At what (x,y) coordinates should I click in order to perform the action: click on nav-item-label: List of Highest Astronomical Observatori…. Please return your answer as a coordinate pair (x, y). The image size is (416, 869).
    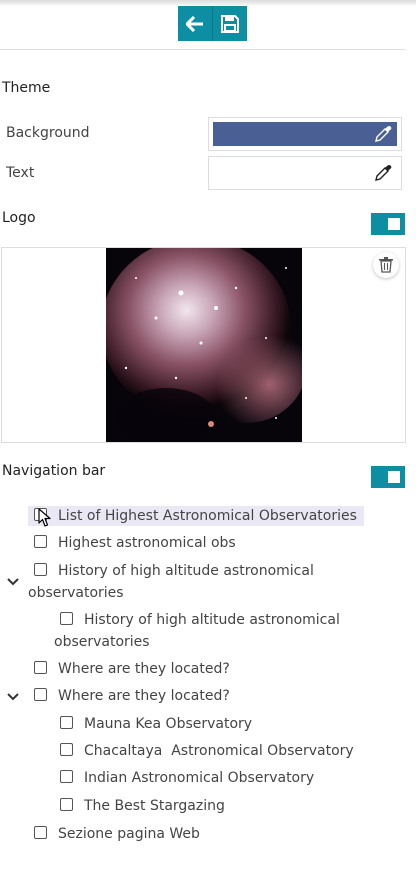
    Looking at the image, I should click on (207, 516).